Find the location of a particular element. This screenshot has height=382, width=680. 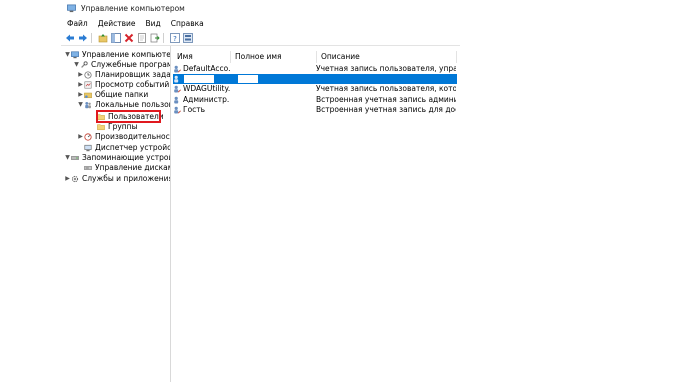

table-row-selected is located at coordinates (315, 79).